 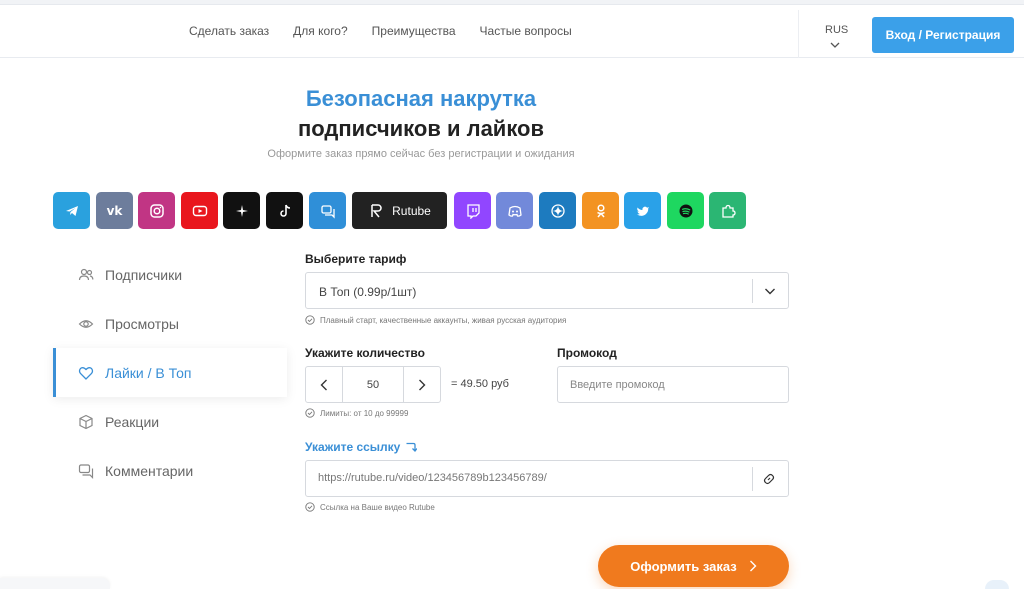 I want to click on sidebar-item-label: Подписчики, so click(x=144, y=274).